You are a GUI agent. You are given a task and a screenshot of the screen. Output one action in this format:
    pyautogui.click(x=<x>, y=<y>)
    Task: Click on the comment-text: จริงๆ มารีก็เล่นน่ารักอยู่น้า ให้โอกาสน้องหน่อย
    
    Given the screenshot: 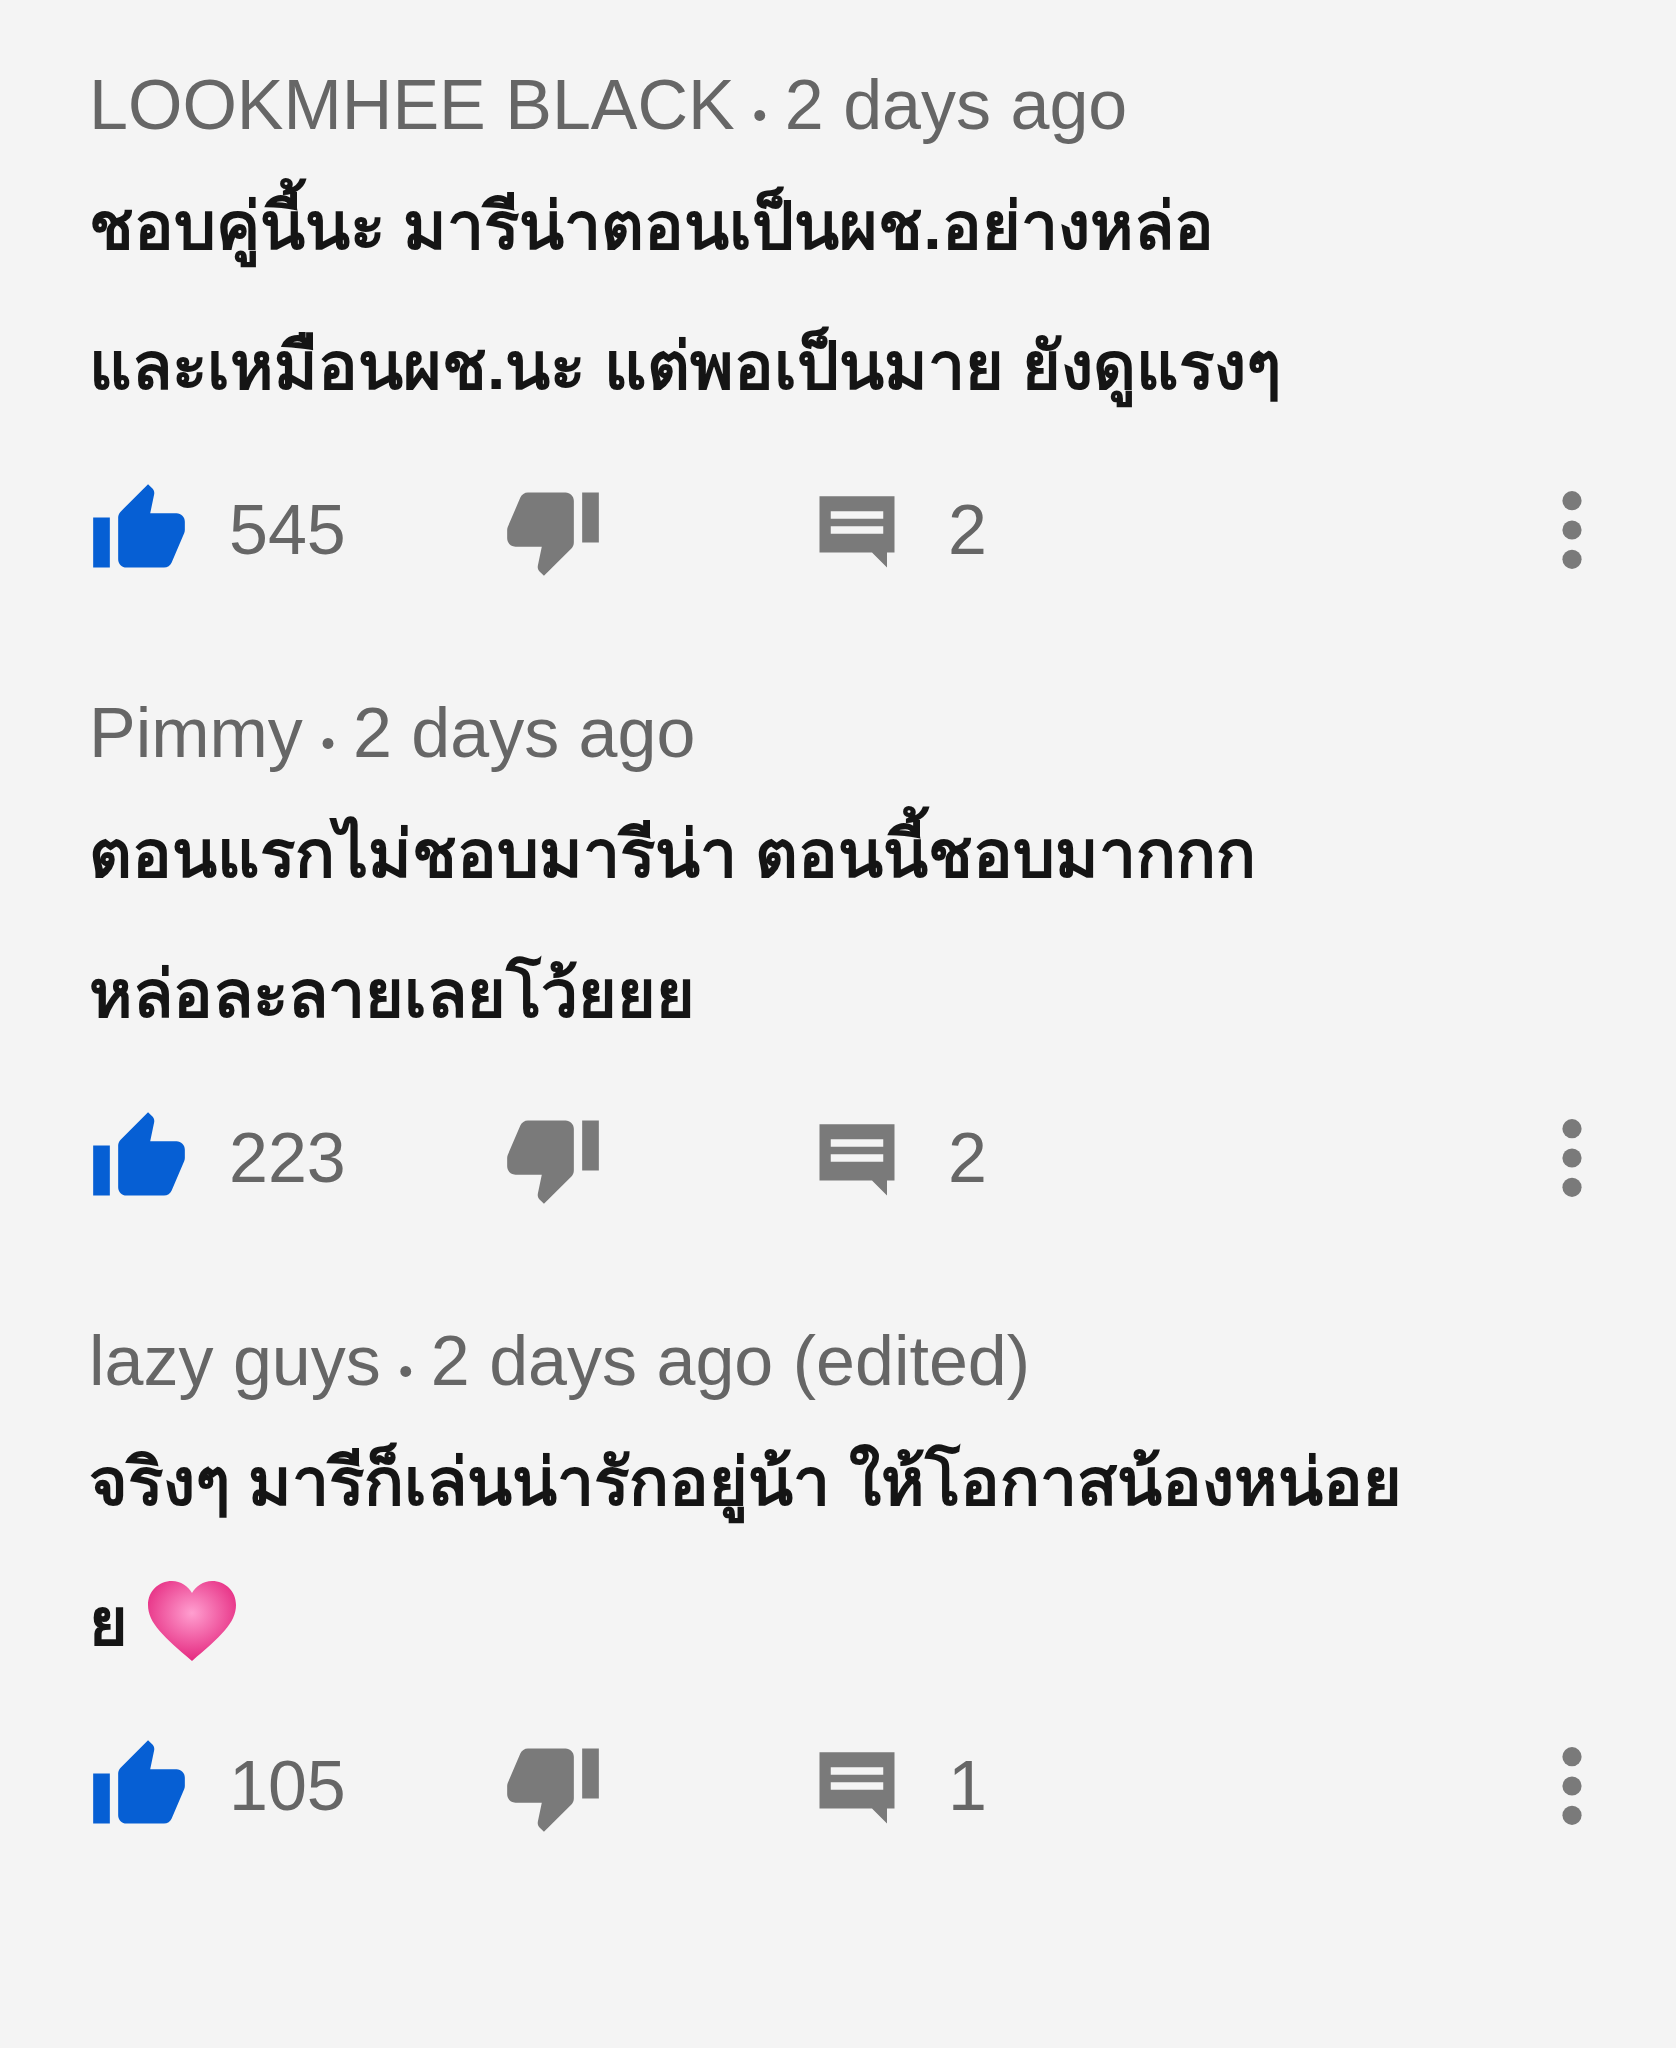 What is the action you would take?
    pyautogui.click(x=745, y=1481)
    